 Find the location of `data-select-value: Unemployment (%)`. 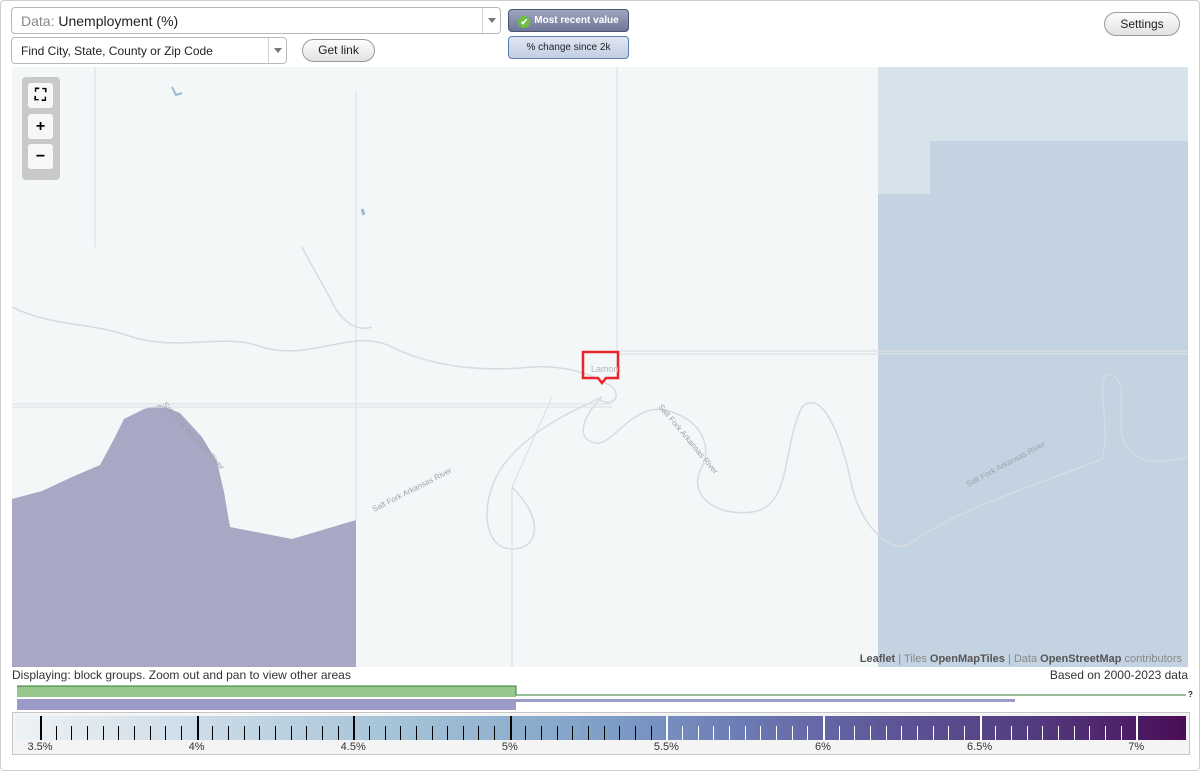

data-select-value: Unemployment (%) is located at coordinates (118, 21).